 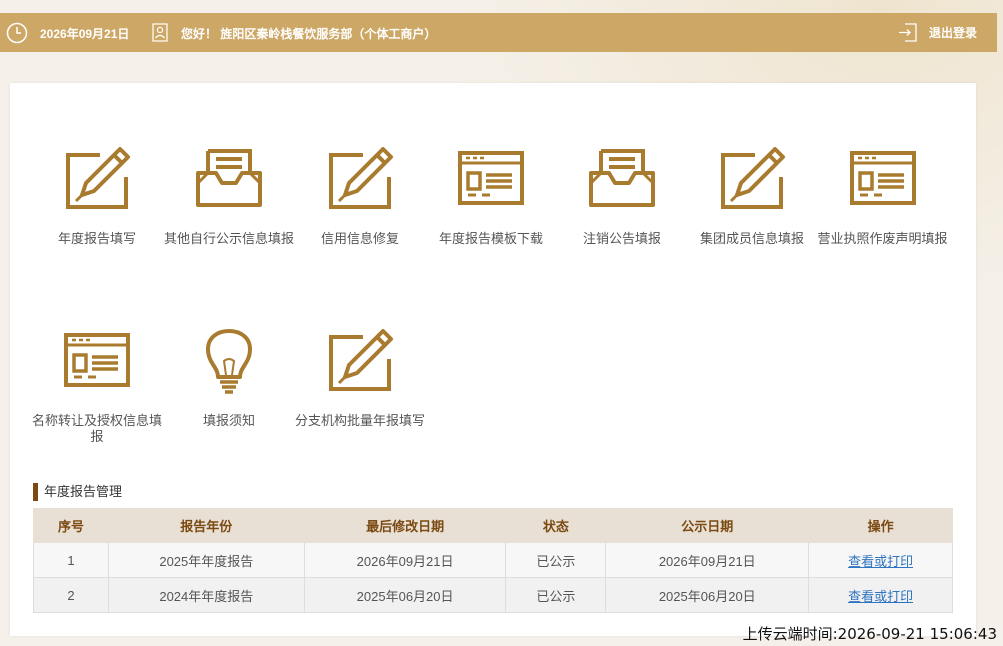 I want to click on tile-label: 其他自行公示信息填报, so click(x=228, y=238).